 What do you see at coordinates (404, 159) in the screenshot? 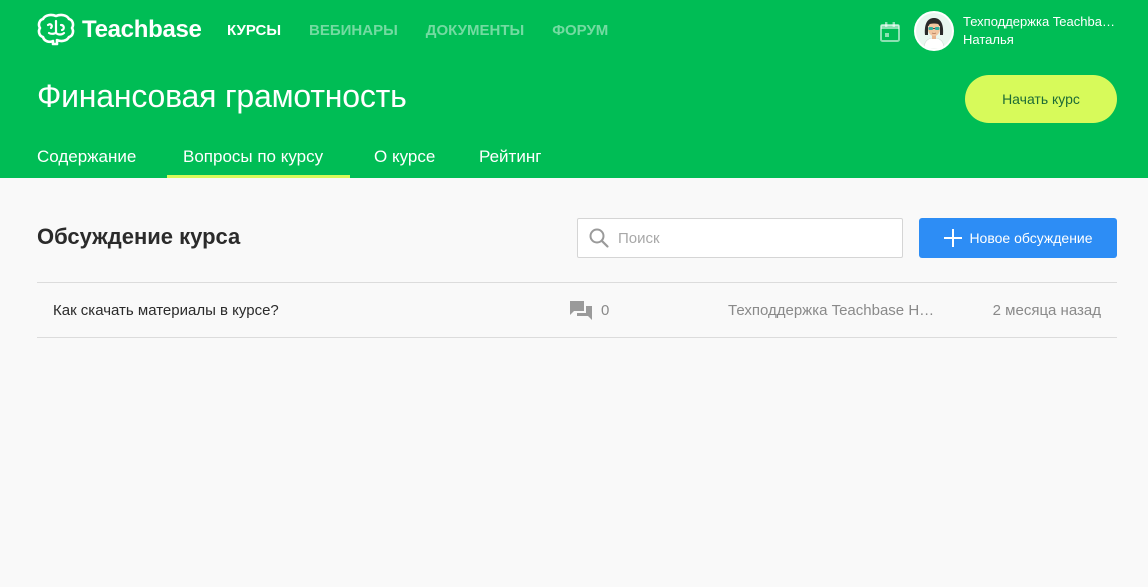
I see `tab-about: О курсе` at bounding box center [404, 159].